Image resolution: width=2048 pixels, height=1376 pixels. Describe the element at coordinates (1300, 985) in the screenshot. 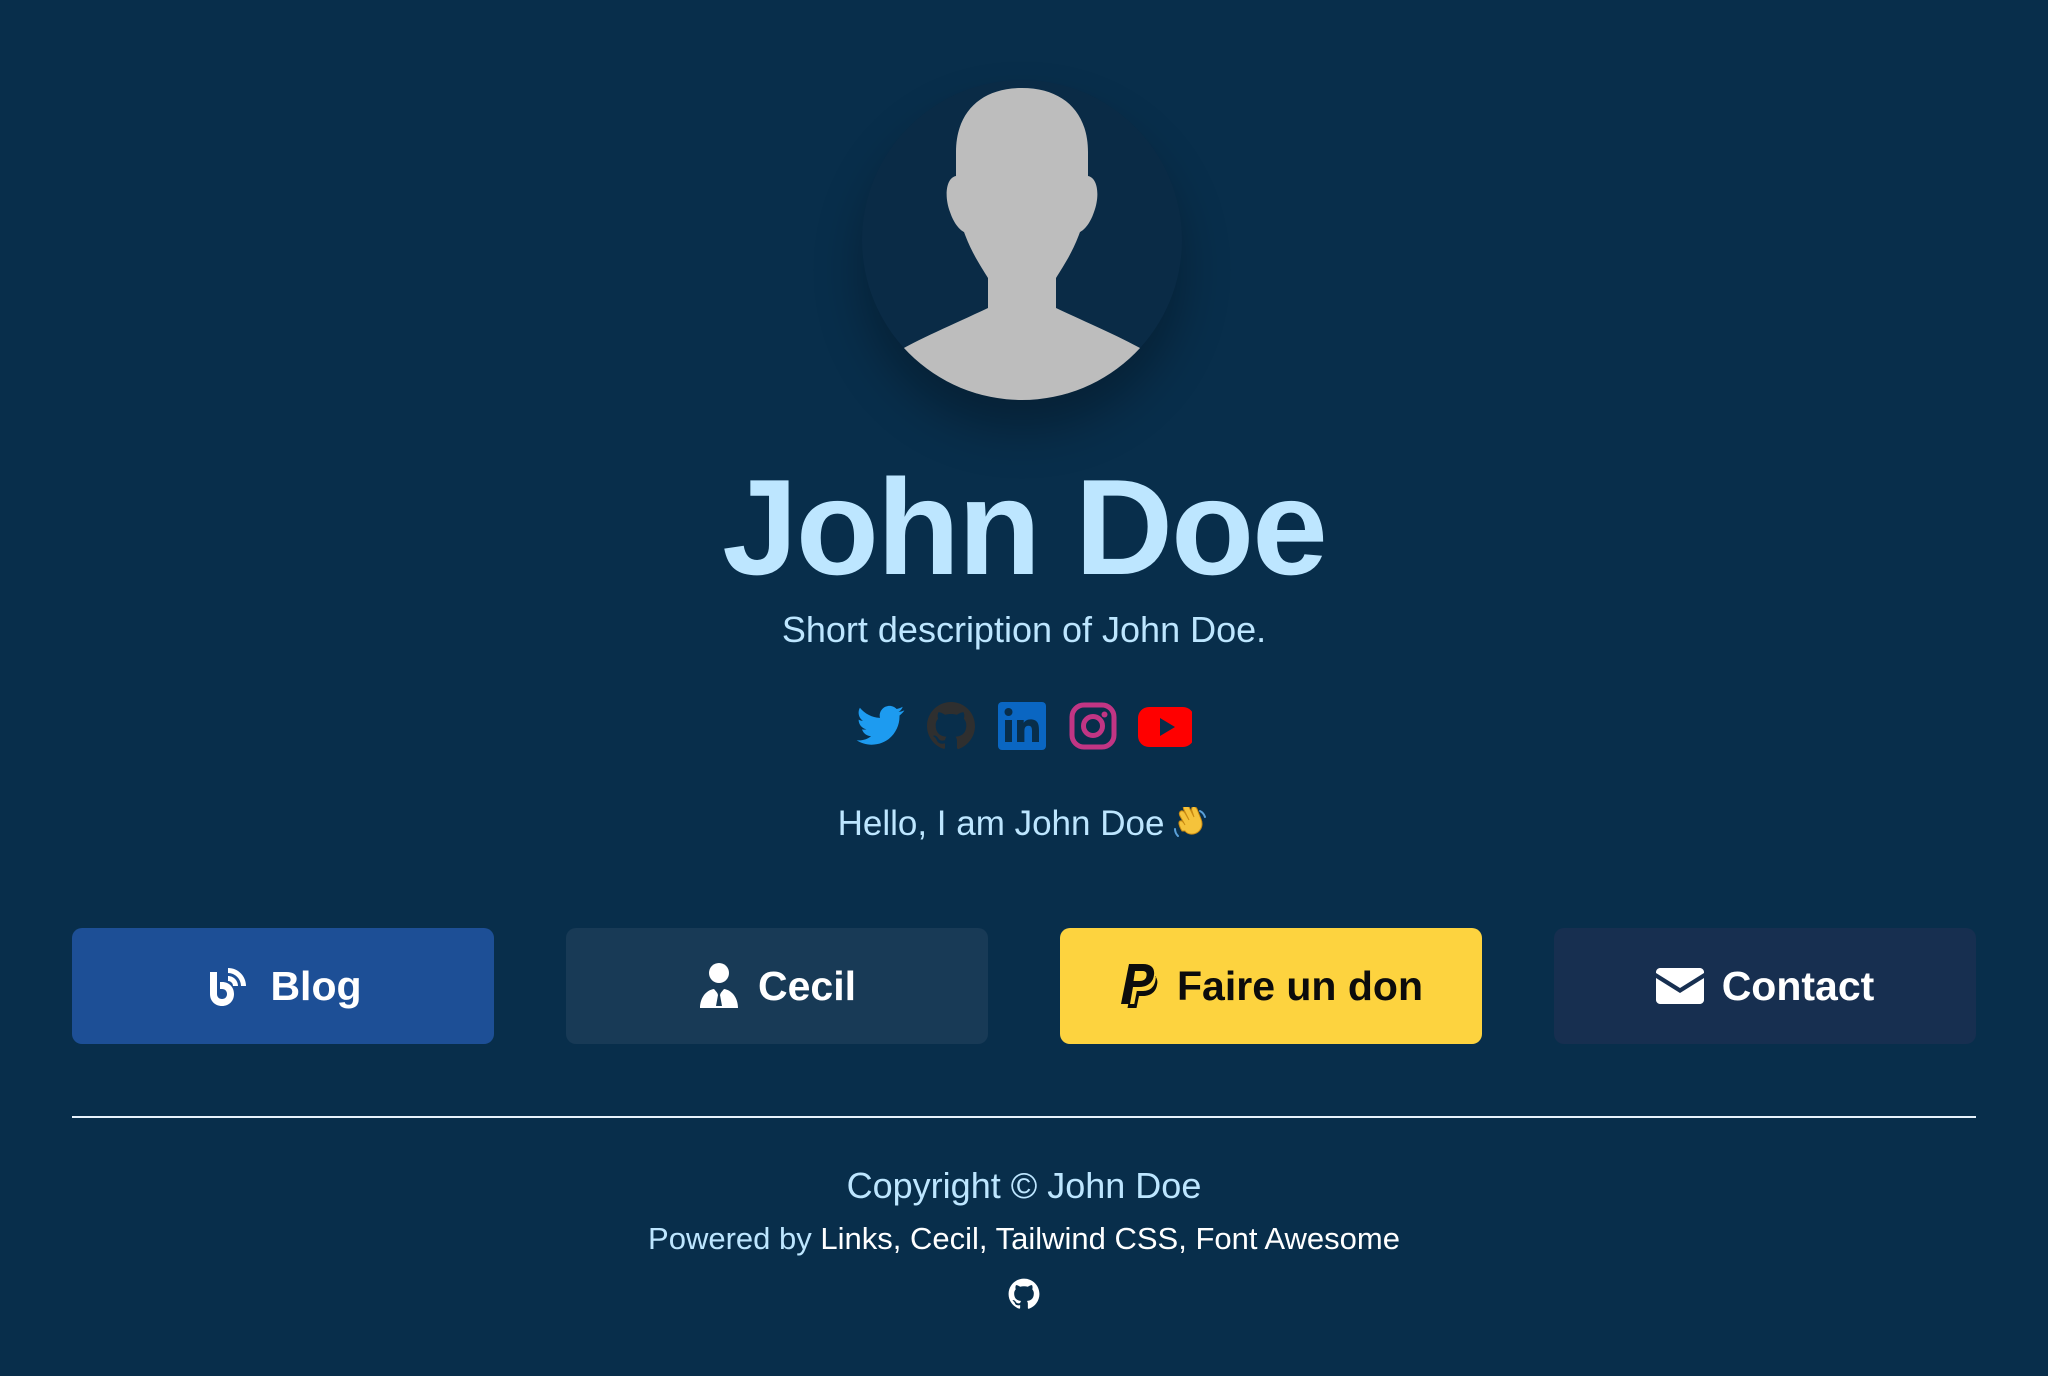

I see `donate-button-label: Faire un don` at that location.